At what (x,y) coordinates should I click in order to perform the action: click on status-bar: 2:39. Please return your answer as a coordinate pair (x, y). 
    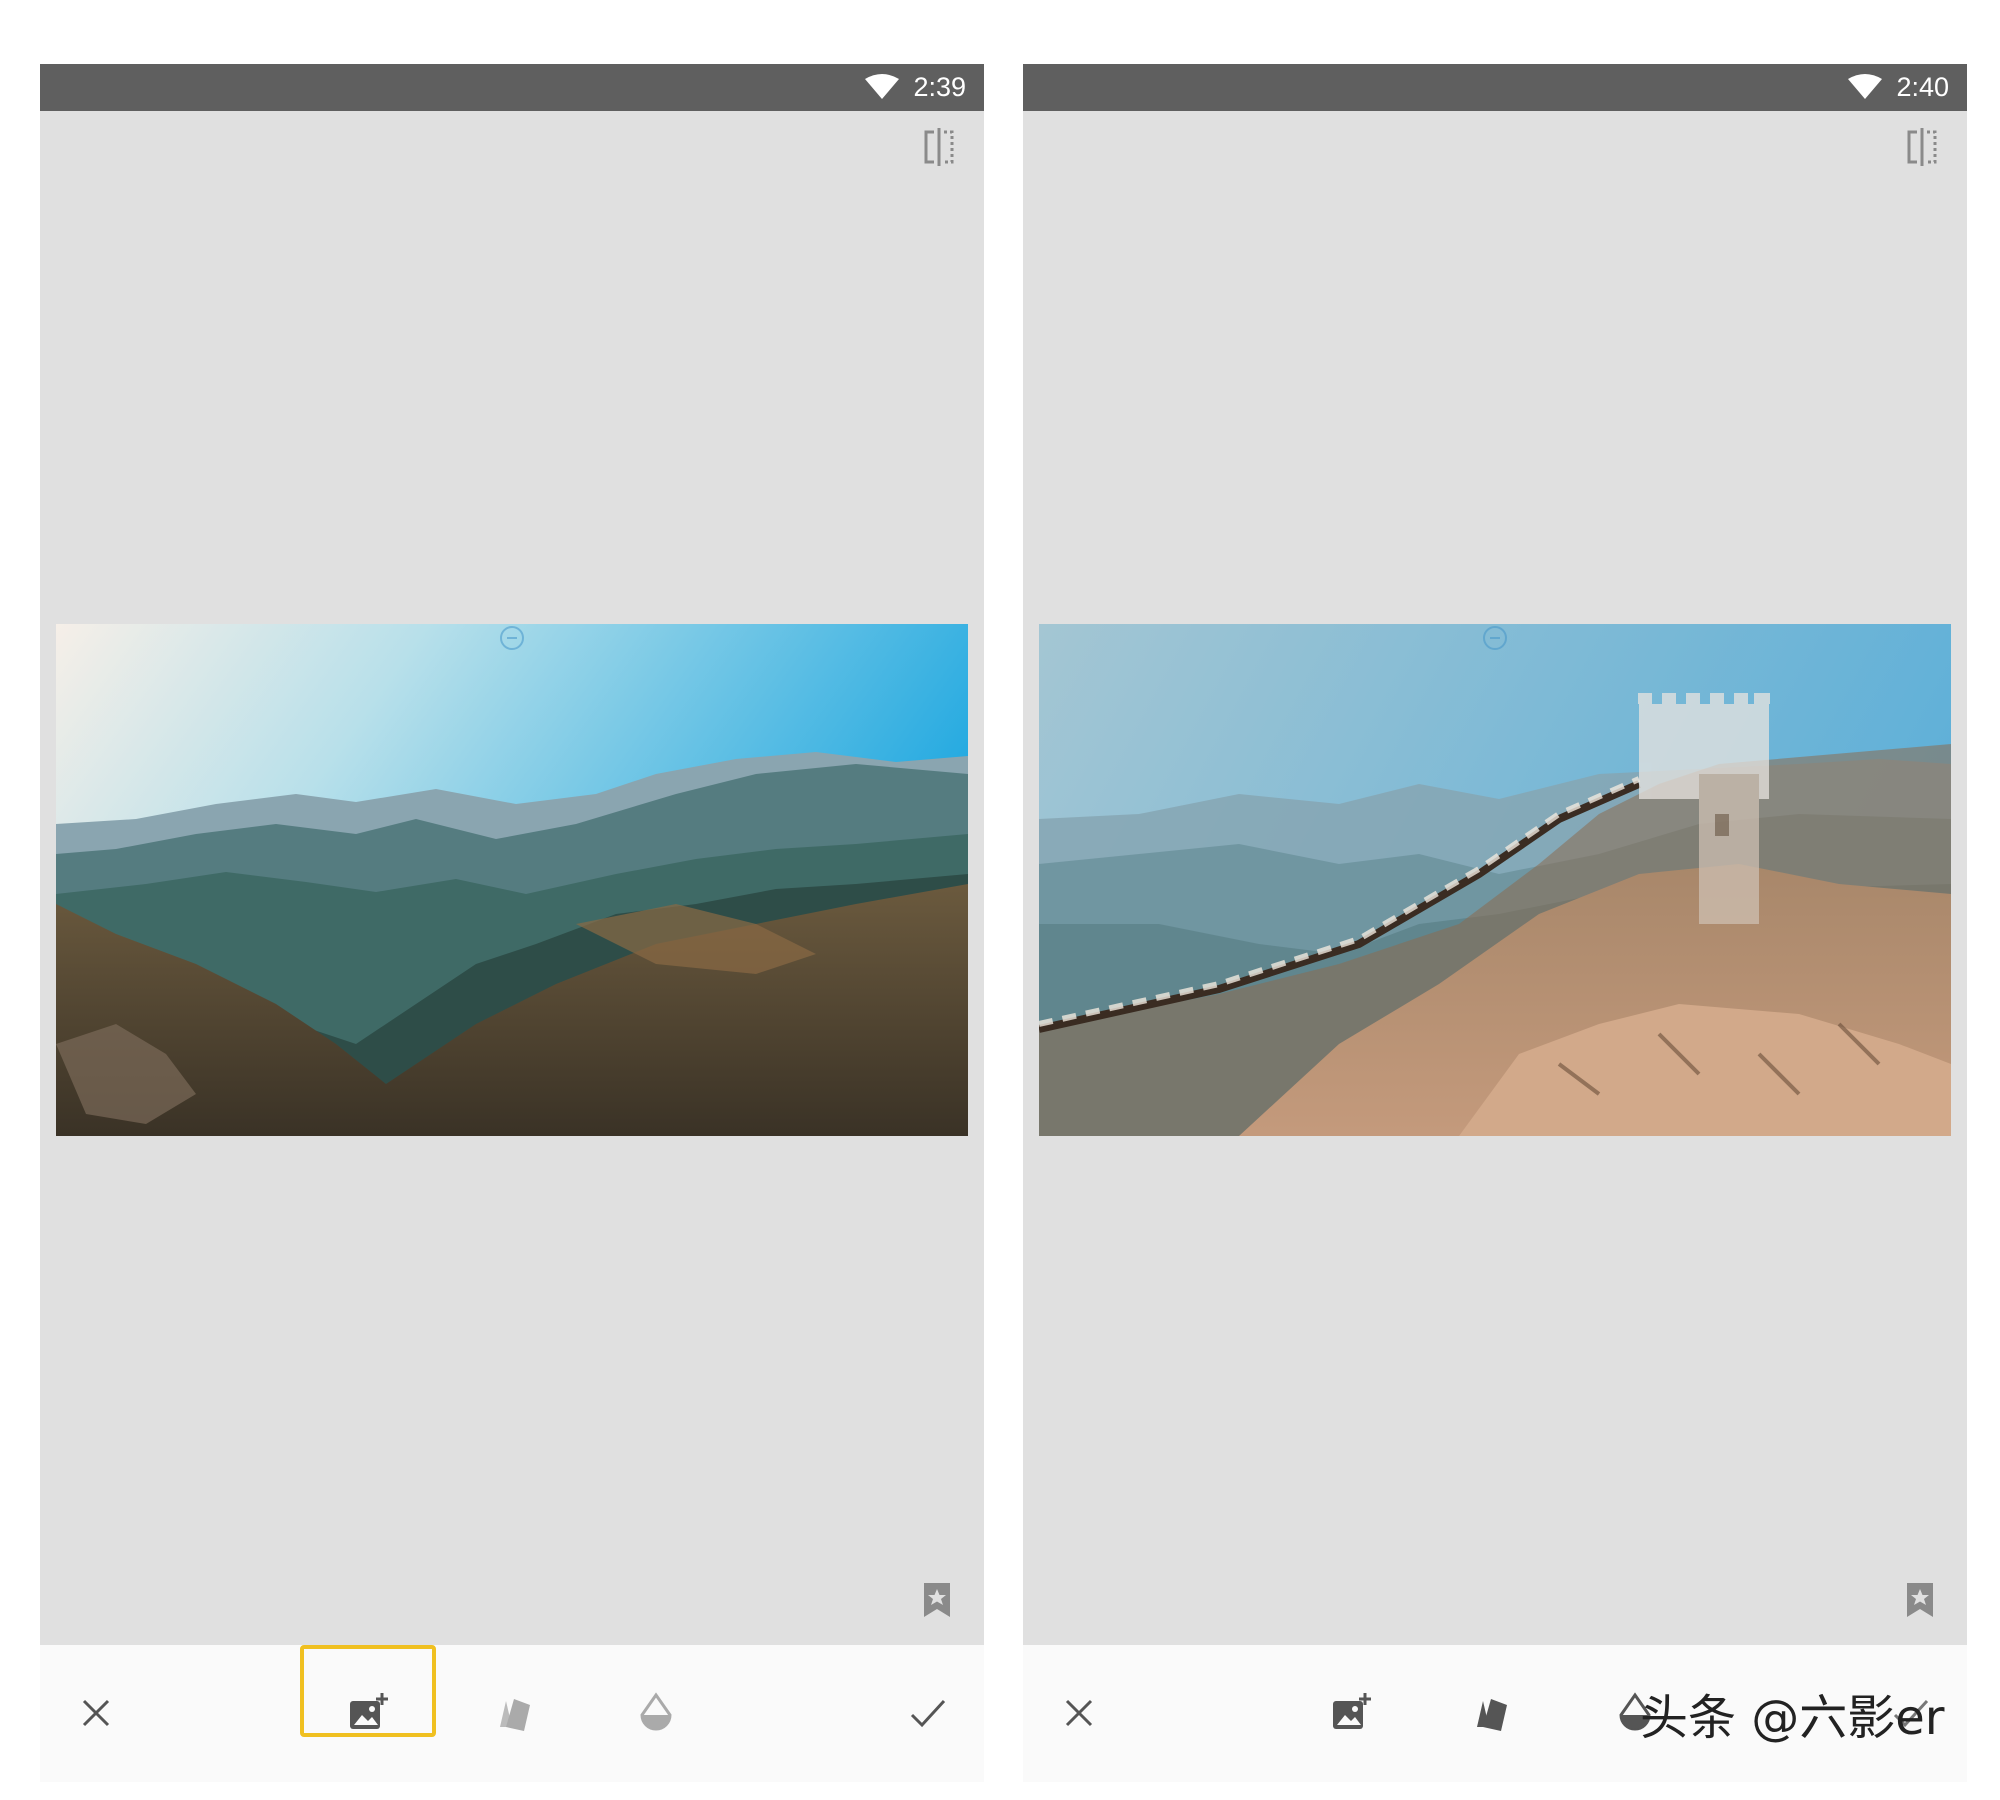
    Looking at the image, I should click on (512, 87).